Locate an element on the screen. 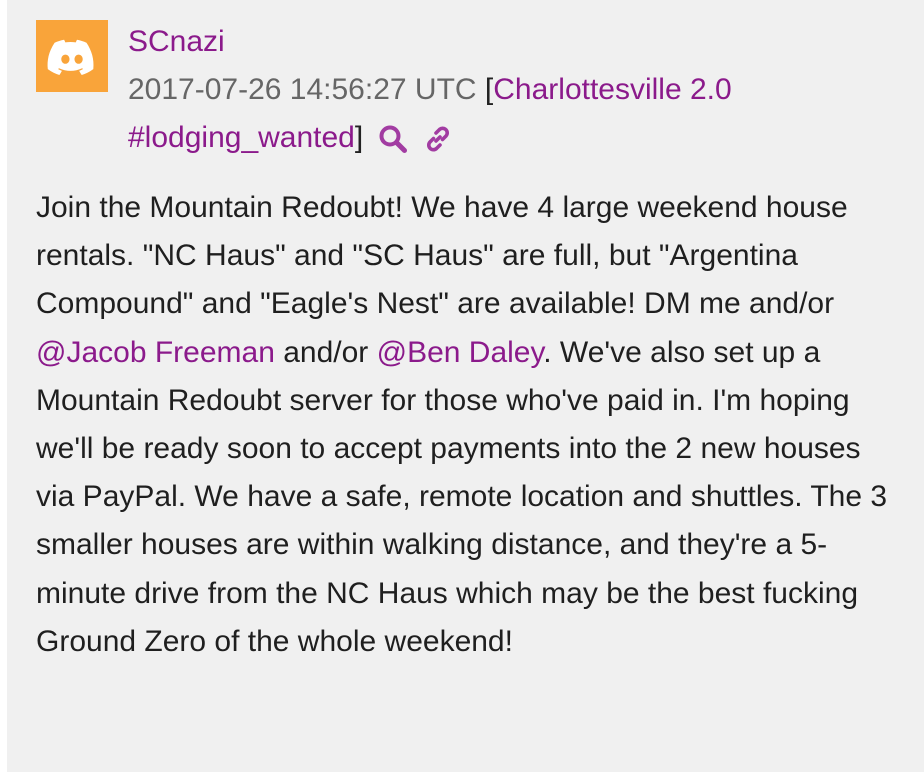  username-link: SCnazi is located at coordinates (176, 42).